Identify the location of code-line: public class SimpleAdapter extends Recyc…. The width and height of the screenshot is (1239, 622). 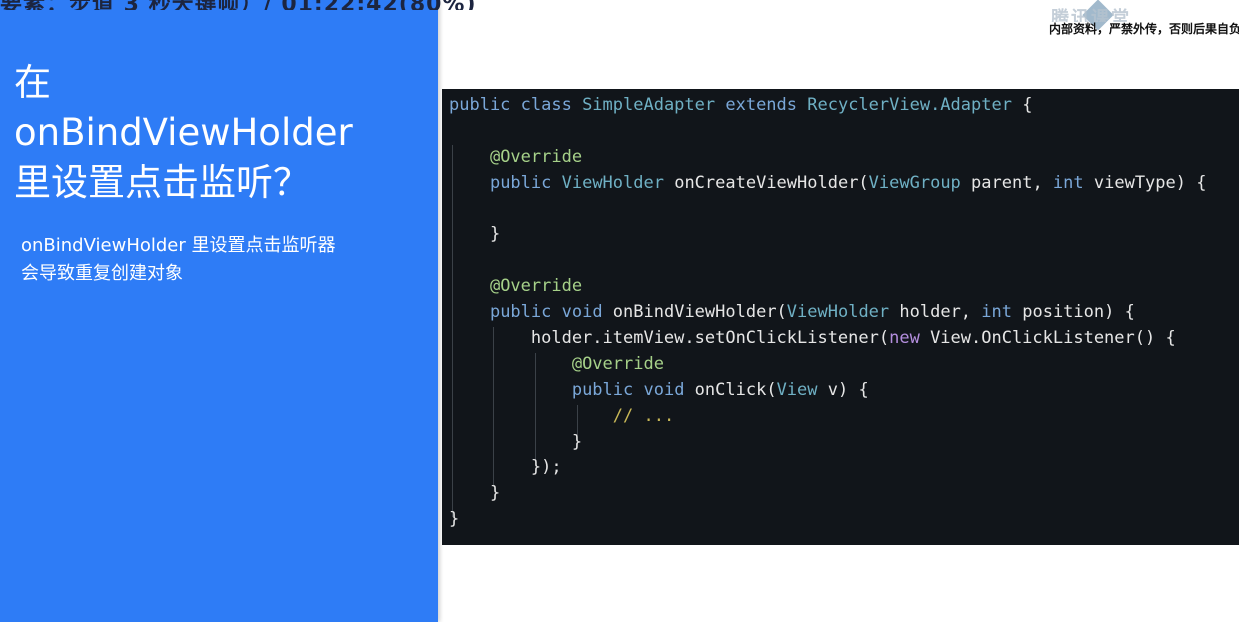
(844, 106).